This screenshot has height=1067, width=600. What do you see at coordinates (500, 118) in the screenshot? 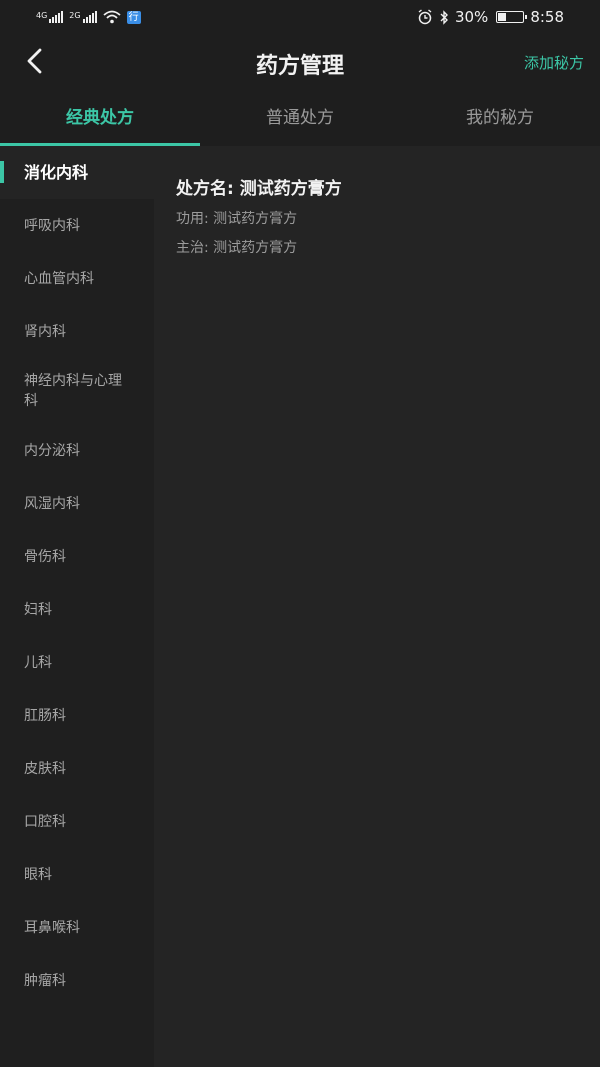
I see `tab-my-secret-recipes: 我的秘方` at bounding box center [500, 118].